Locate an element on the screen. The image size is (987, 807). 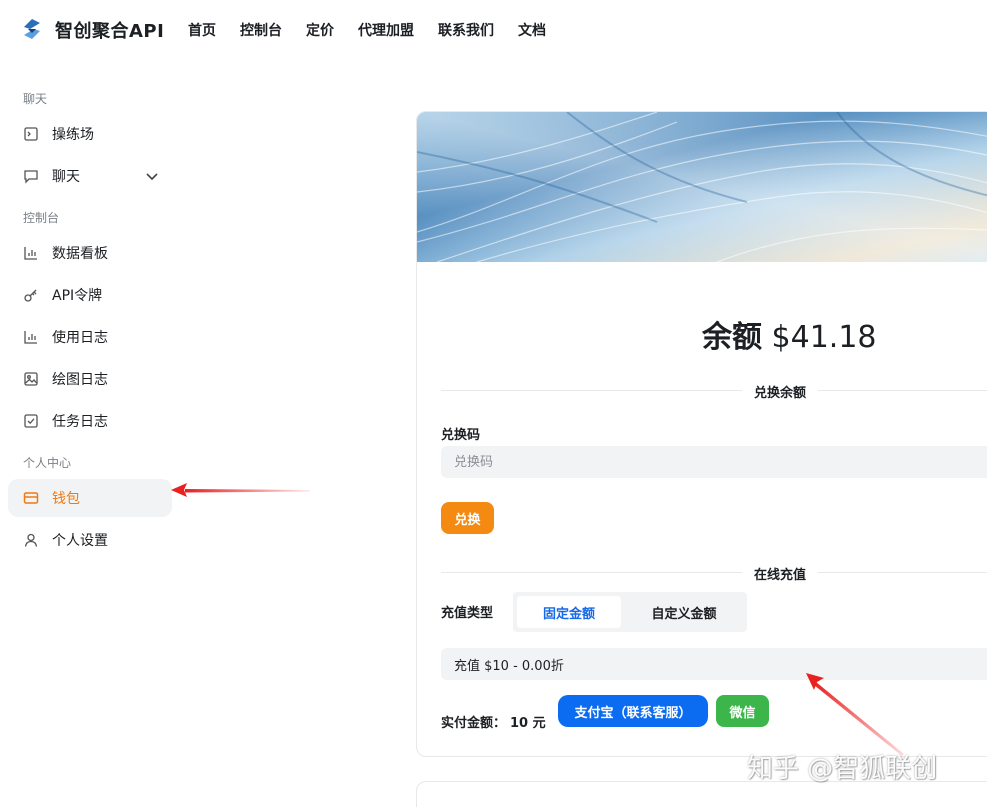
sidebar-item-label: 操练场 is located at coordinates (73, 135).